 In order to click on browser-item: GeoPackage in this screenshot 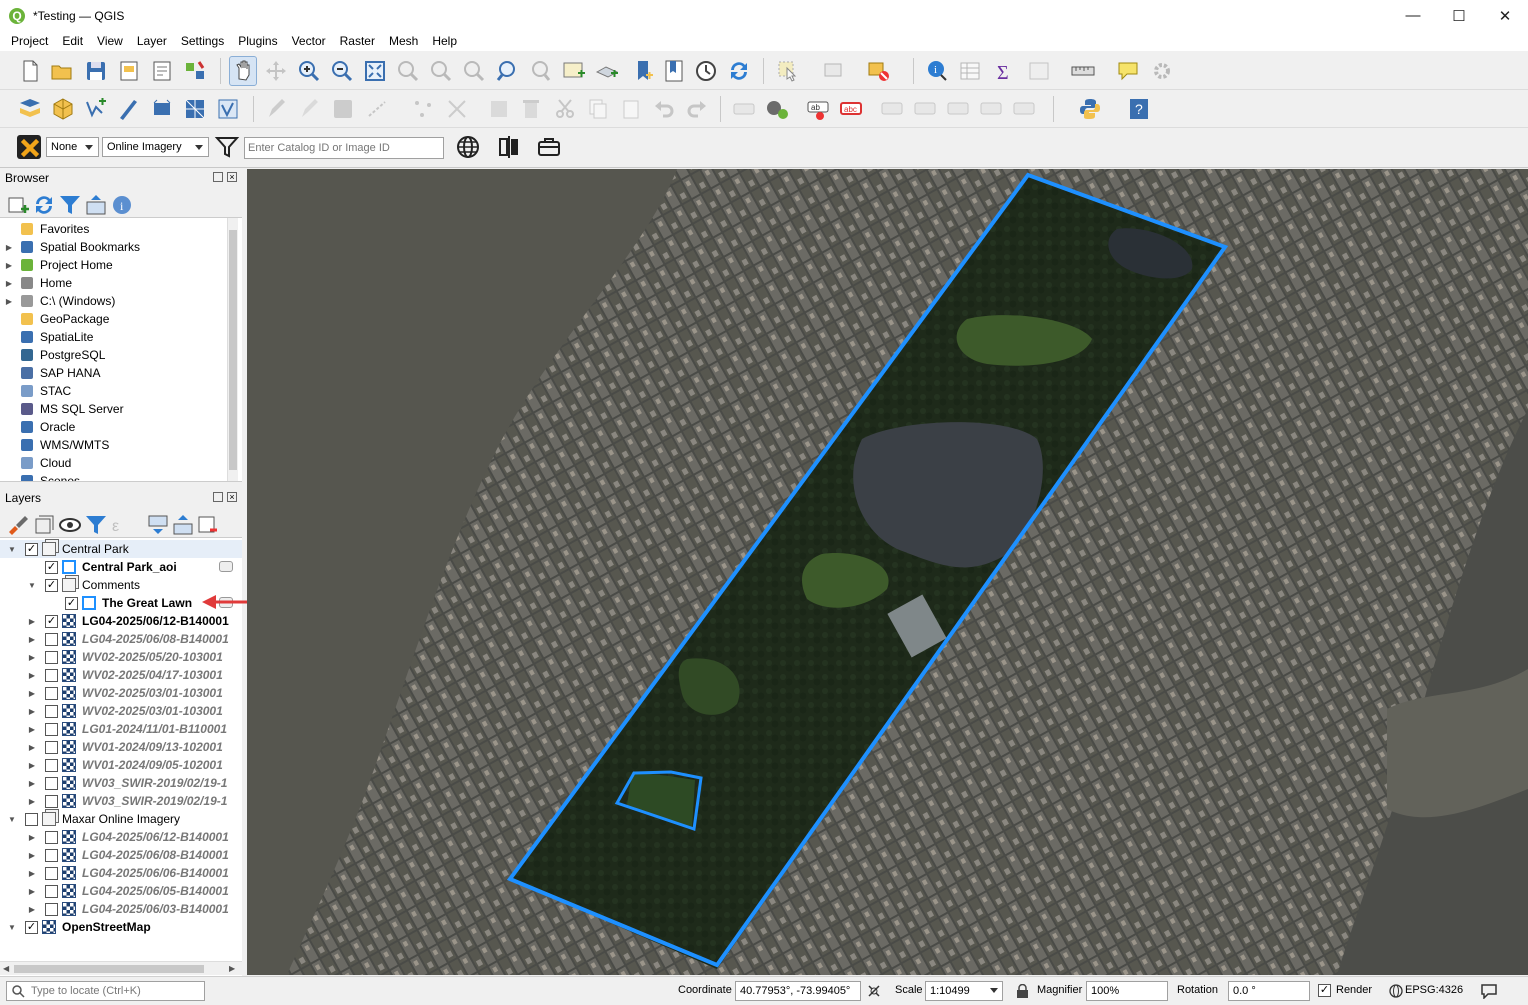, I will do `click(54, 319)`.